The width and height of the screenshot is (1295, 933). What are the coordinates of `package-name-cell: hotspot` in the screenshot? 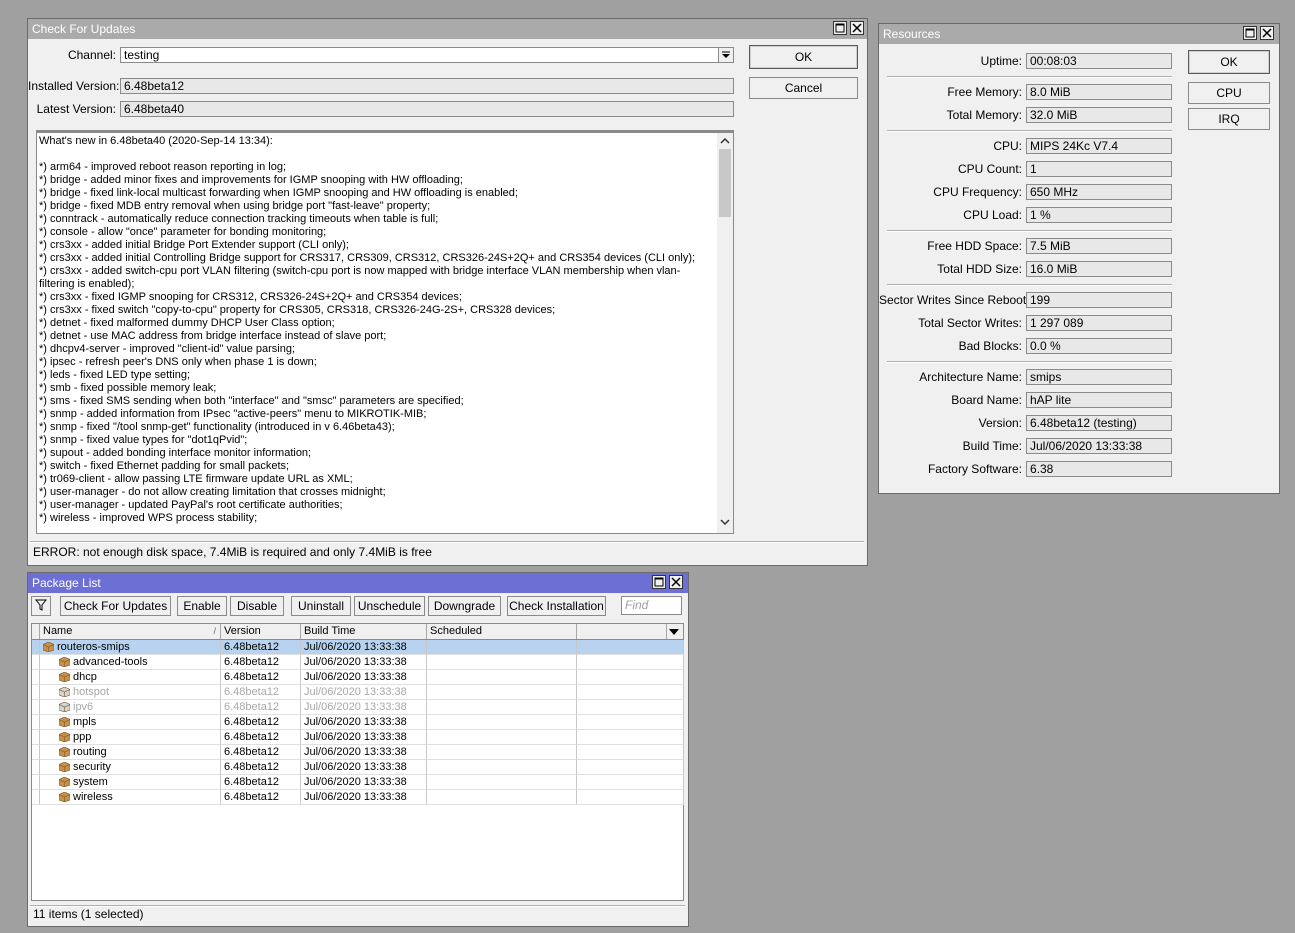 It's located at (130, 692).